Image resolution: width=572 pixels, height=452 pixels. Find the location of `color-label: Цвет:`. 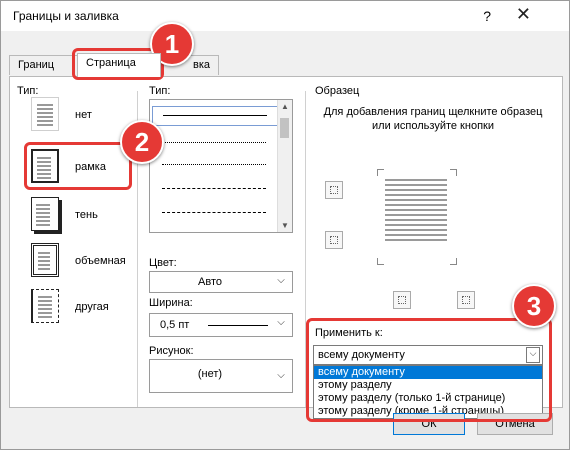

color-label: Цвет: is located at coordinates (163, 263).